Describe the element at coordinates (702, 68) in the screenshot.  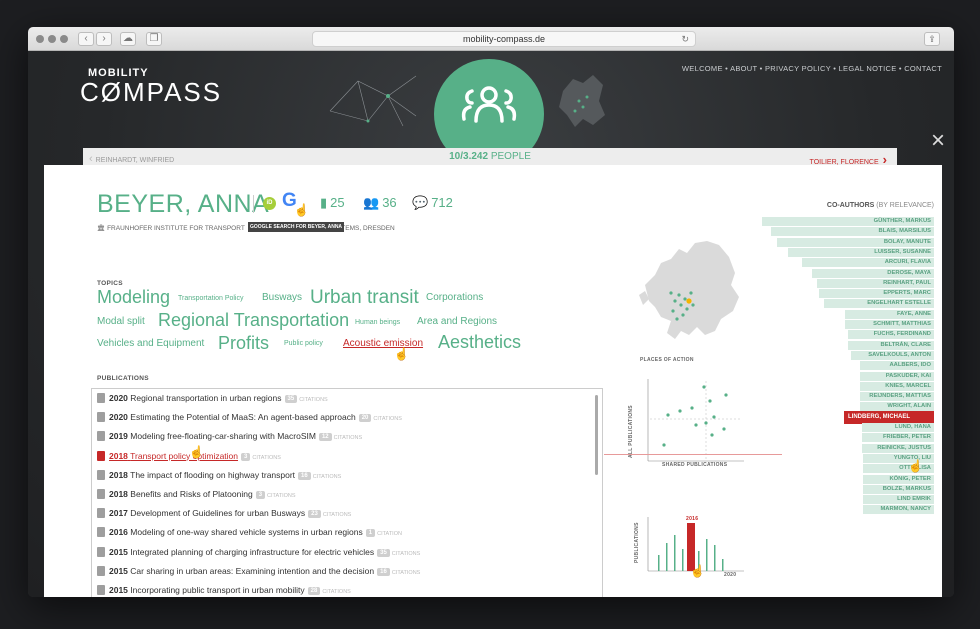
I see `nav-welcome: WELCOME` at that location.